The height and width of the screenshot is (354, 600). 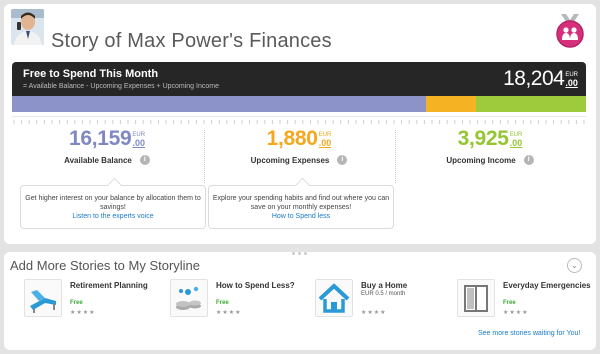 I want to click on amount-decimals: .00, so click(x=571, y=83).